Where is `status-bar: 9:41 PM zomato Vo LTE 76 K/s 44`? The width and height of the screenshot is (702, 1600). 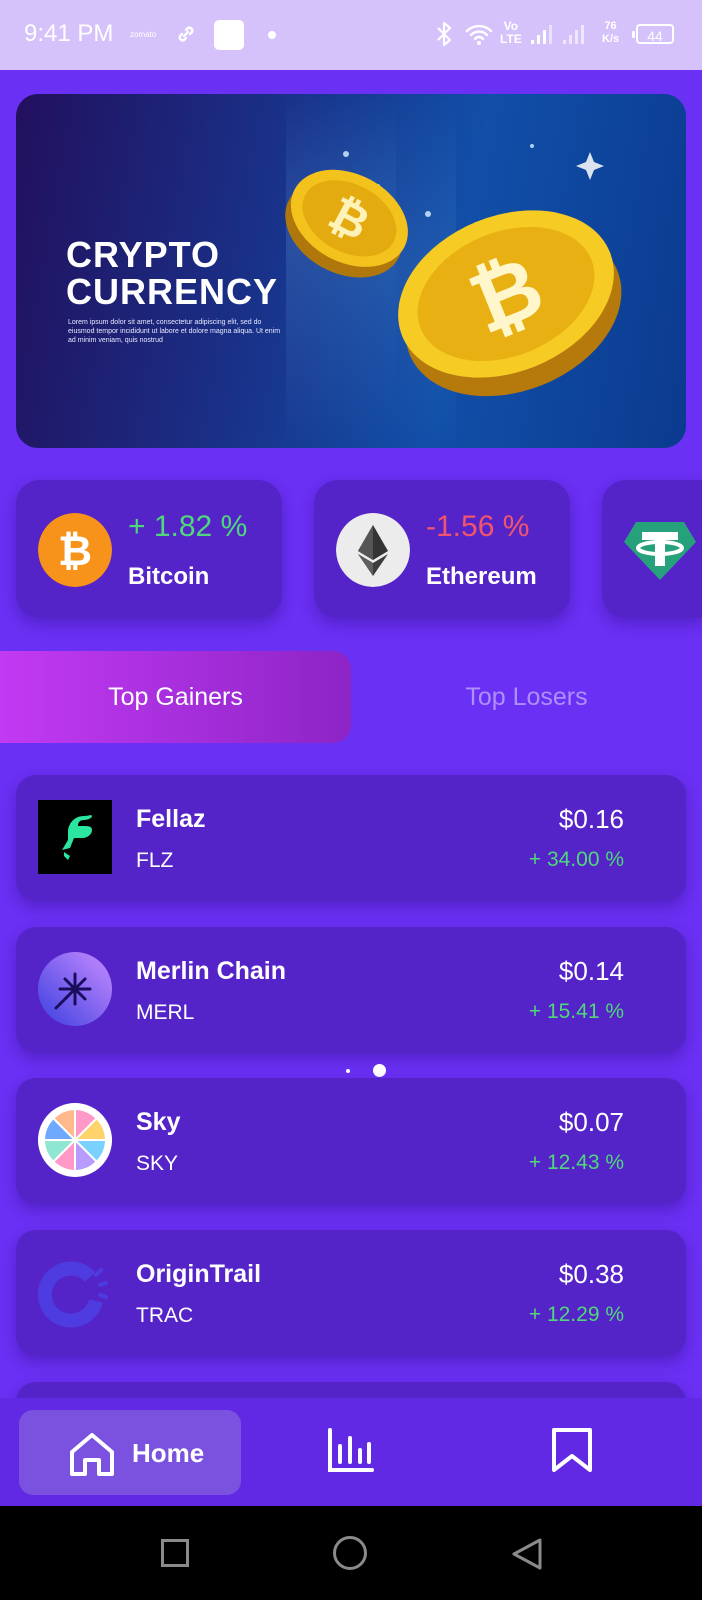 status-bar: 9:41 PM zomato Vo LTE 76 K/s 44 is located at coordinates (351, 35).